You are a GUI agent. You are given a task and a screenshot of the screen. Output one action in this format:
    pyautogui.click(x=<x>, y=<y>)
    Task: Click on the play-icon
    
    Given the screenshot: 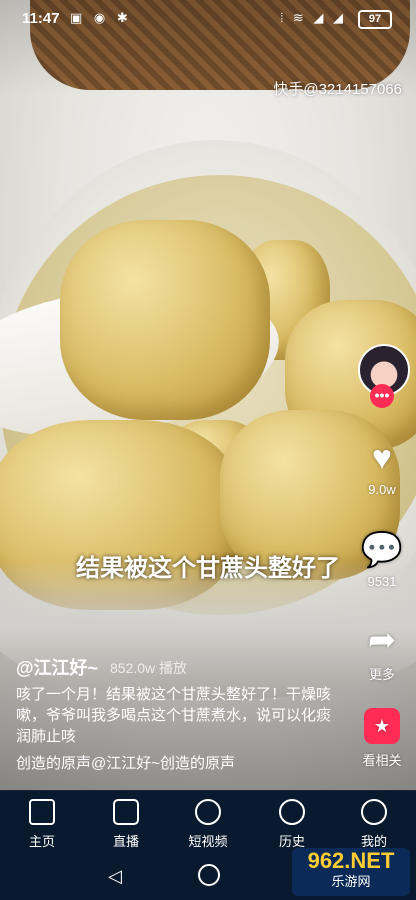 What is the action you would take?
    pyautogui.click(x=208, y=812)
    